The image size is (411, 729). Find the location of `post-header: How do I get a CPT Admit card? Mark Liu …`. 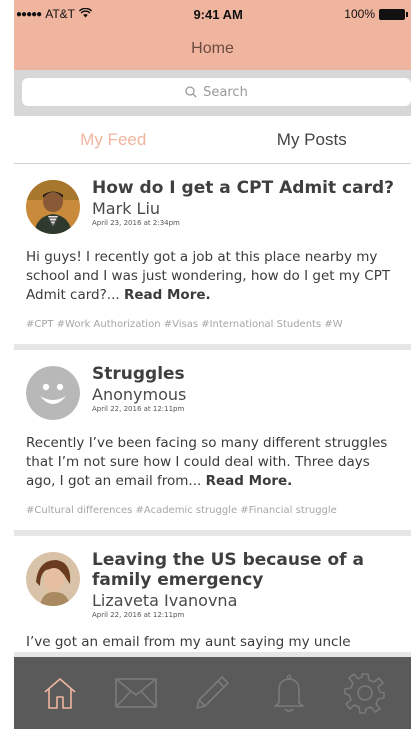

post-header: How do I get a CPT Admit card? Mark Liu … is located at coordinates (218, 206).